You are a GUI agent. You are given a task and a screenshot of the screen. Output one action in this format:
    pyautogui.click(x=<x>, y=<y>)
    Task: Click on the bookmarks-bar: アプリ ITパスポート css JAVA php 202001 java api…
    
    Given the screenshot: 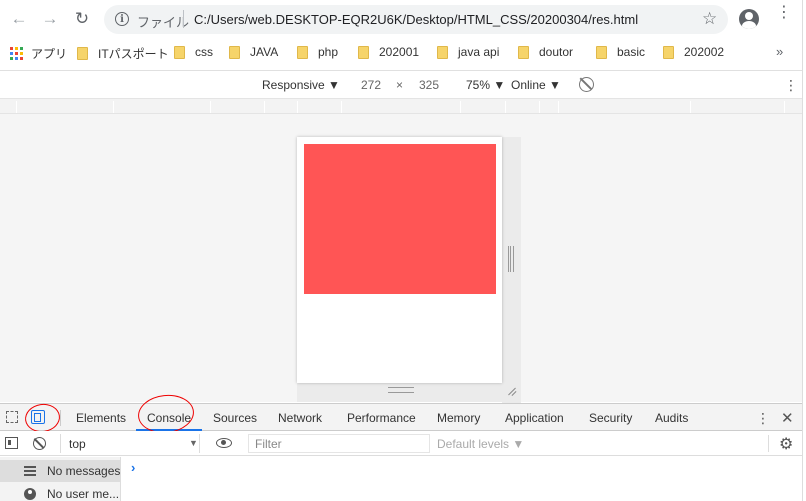 What is the action you would take?
    pyautogui.click(x=403, y=52)
    